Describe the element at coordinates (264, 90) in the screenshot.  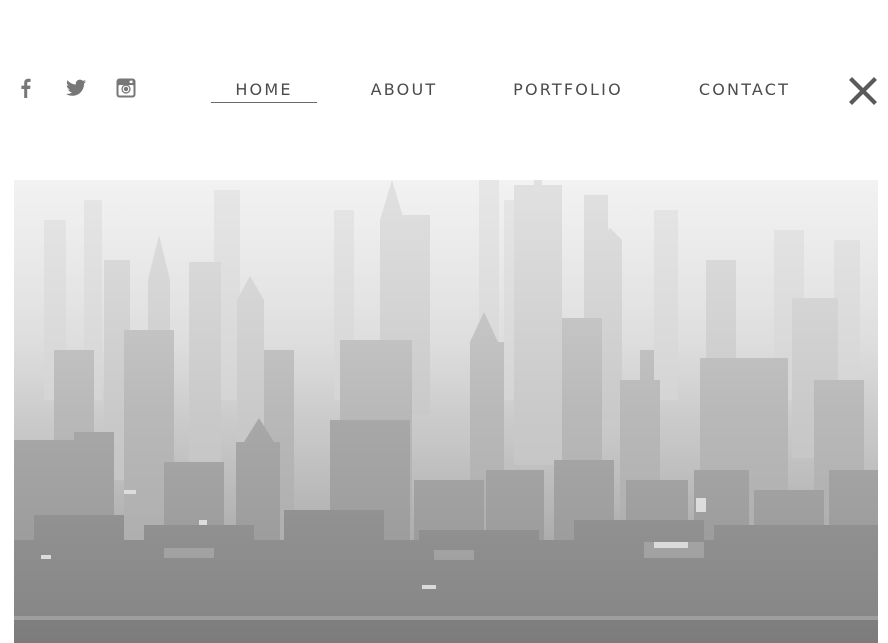
I see `nav-item-home: HOME` at that location.